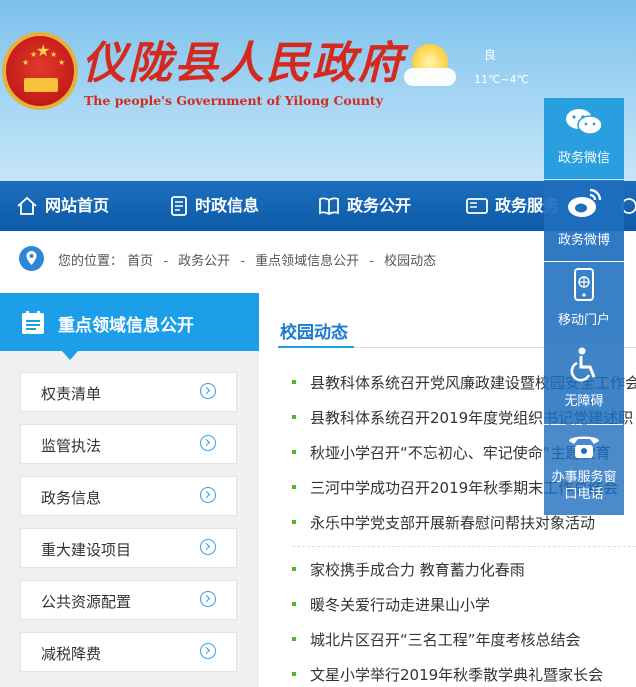  Describe the element at coordinates (71, 654) in the screenshot. I see `sidebar-item-label: 减税降费` at that location.